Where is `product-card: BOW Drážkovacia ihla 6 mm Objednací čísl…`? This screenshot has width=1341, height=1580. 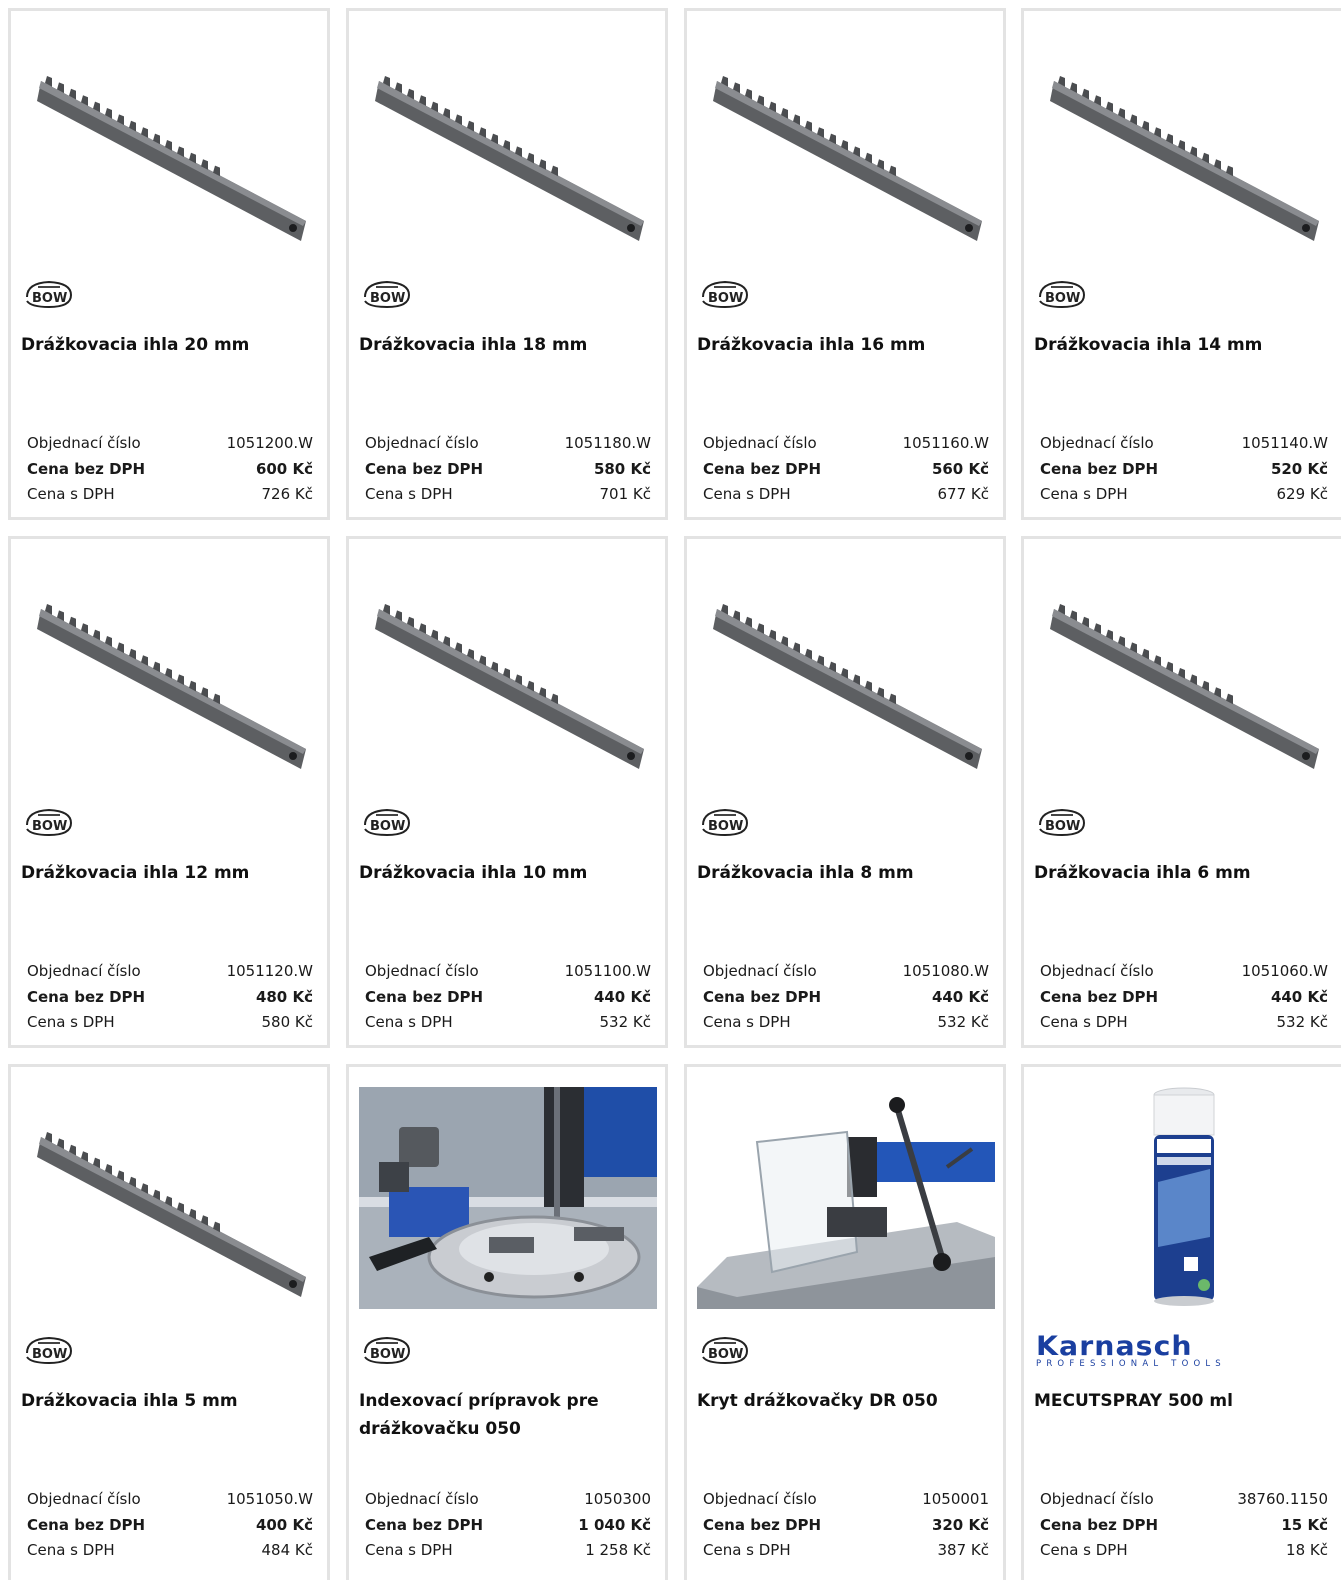 product-card: BOW Drážkovacia ihla 6 mm Objednací čísl… is located at coordinates (1181, 792).